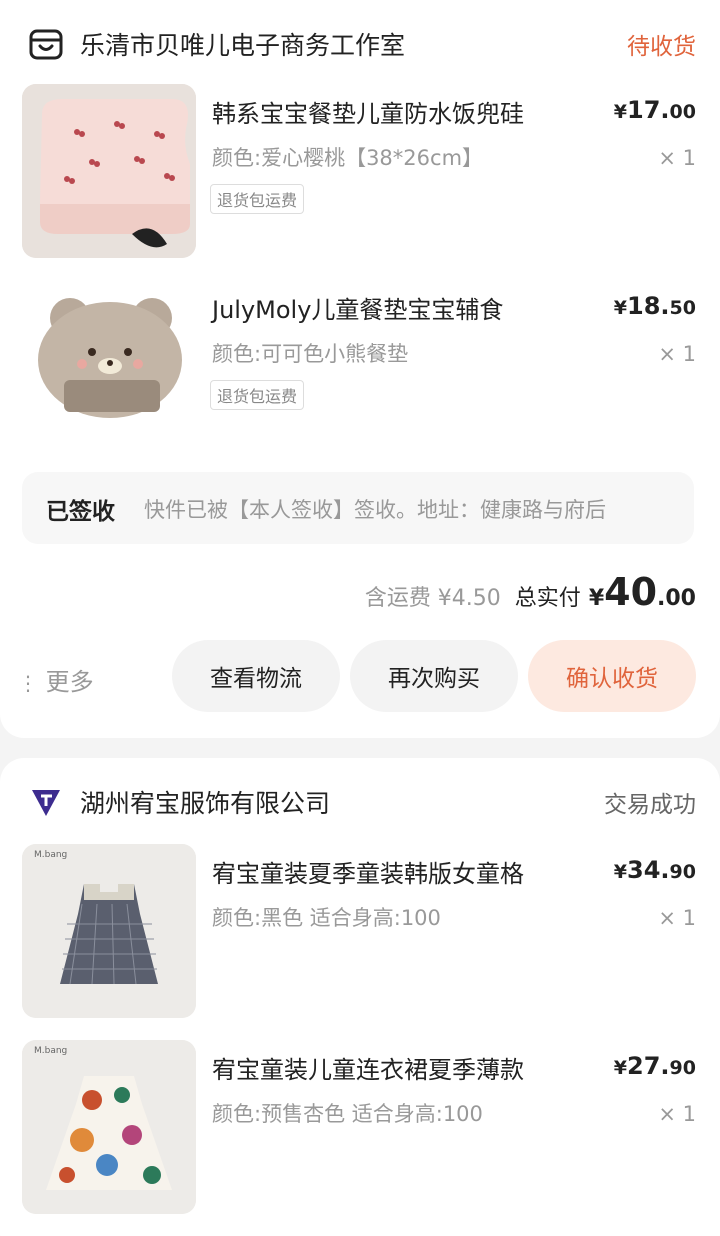 The width and height of the screenshot is (720, 1236). What do you see at coordinates (347, 1114) in the screenshot?
I see `product-variant: 颜色:预售杏色 适合身高:100` at bounding box center [347, 1114].